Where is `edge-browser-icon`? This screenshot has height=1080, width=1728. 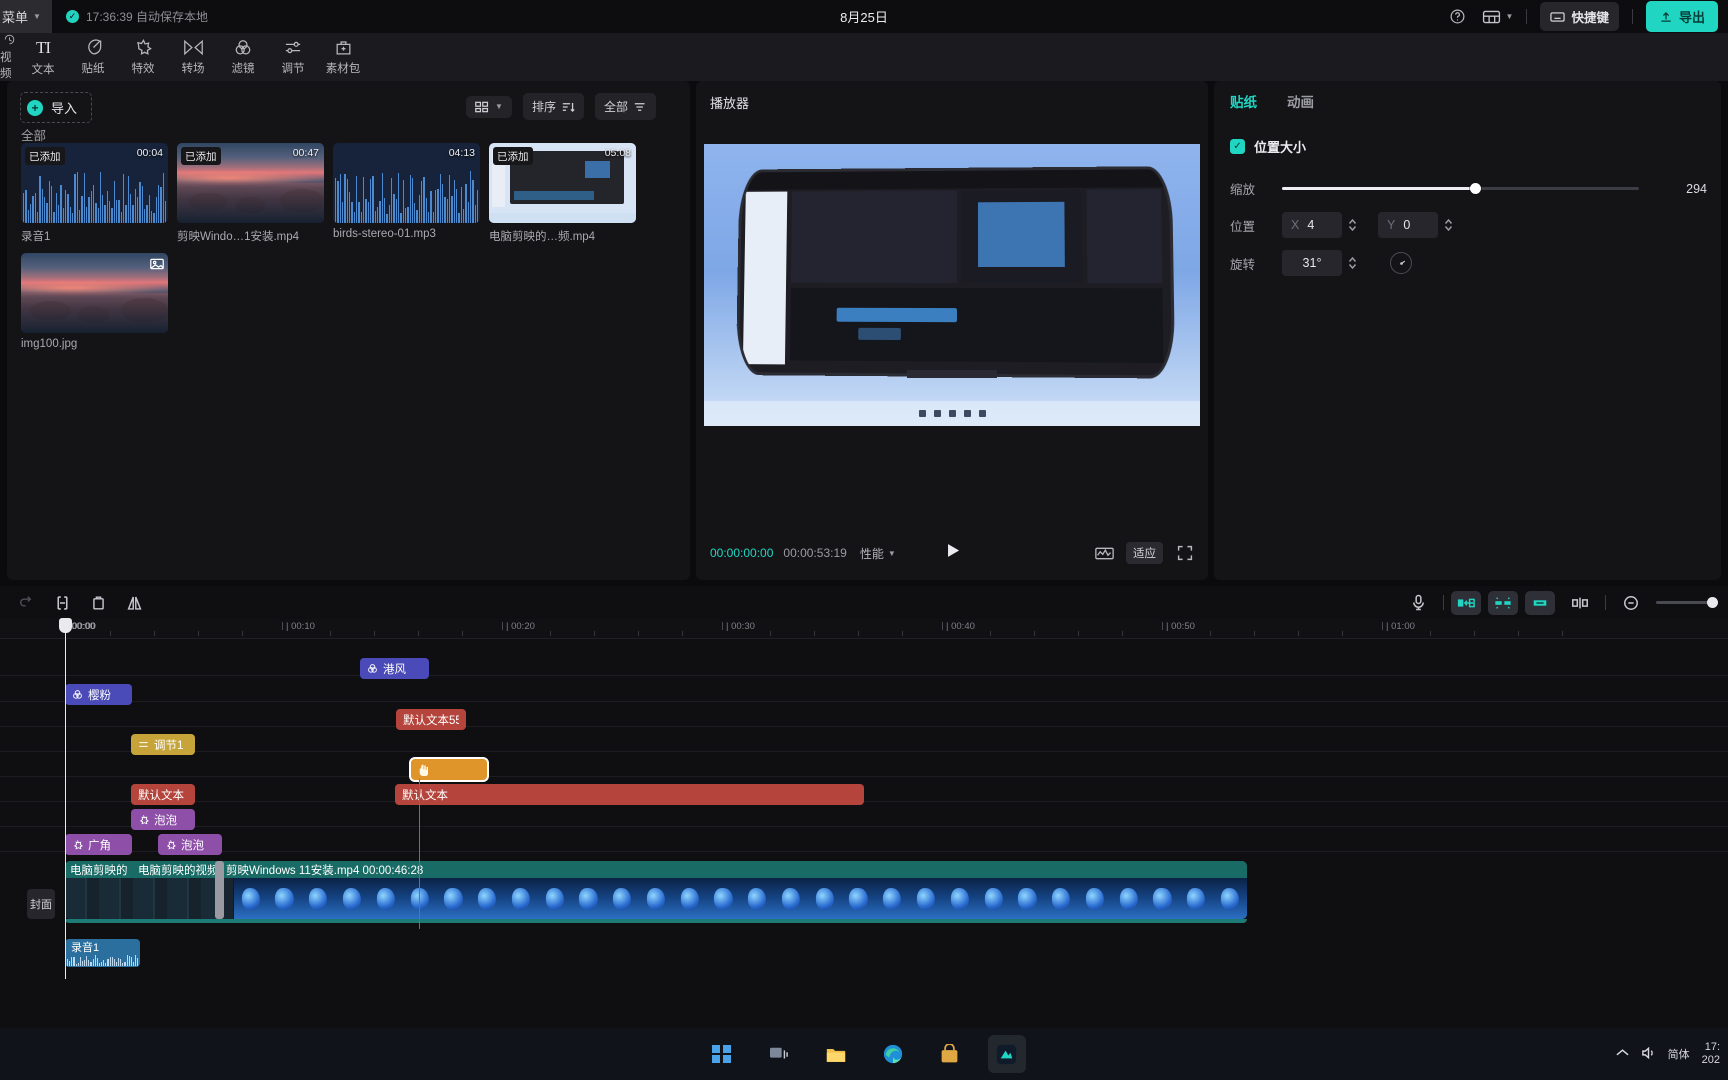 edge-browser-icon is located at coordinates (893, 1054).